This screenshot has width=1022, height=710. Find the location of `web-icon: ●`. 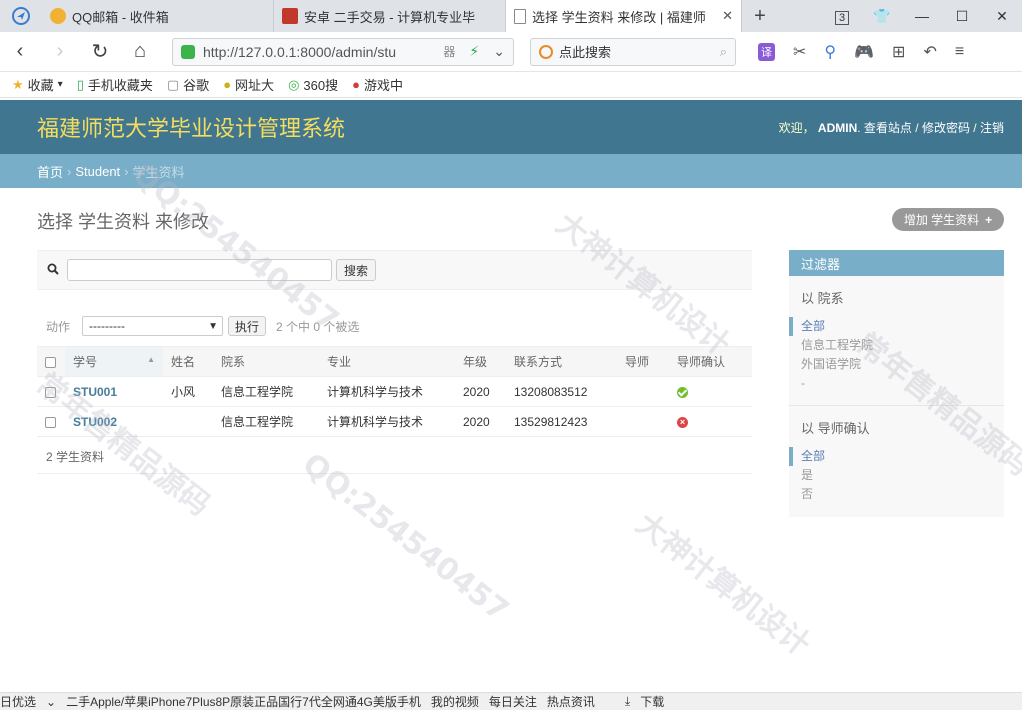

web-icon: ● is located at coordinates (227, 84).